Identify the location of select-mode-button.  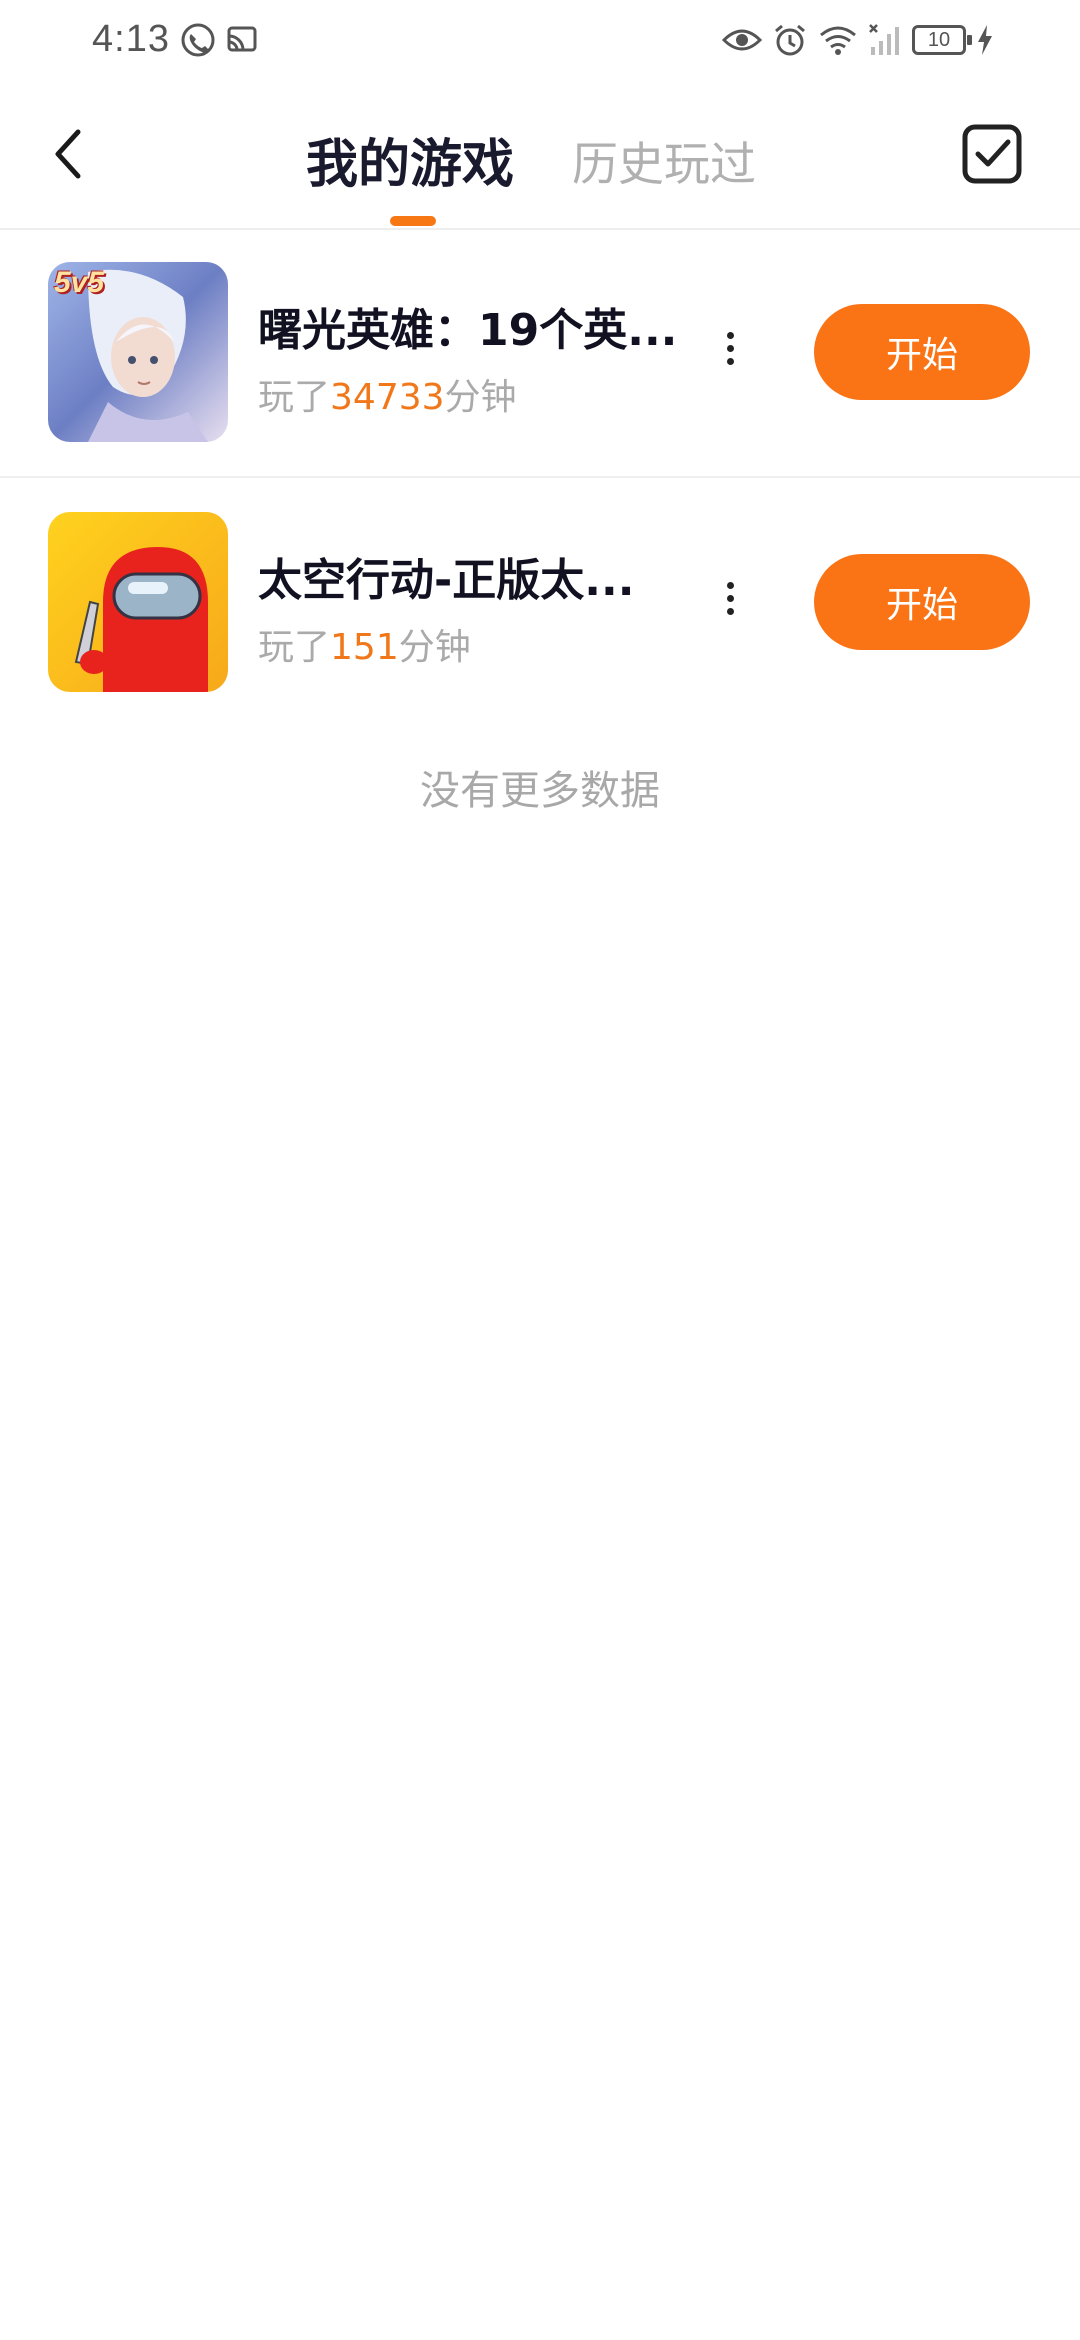
(992, 154).